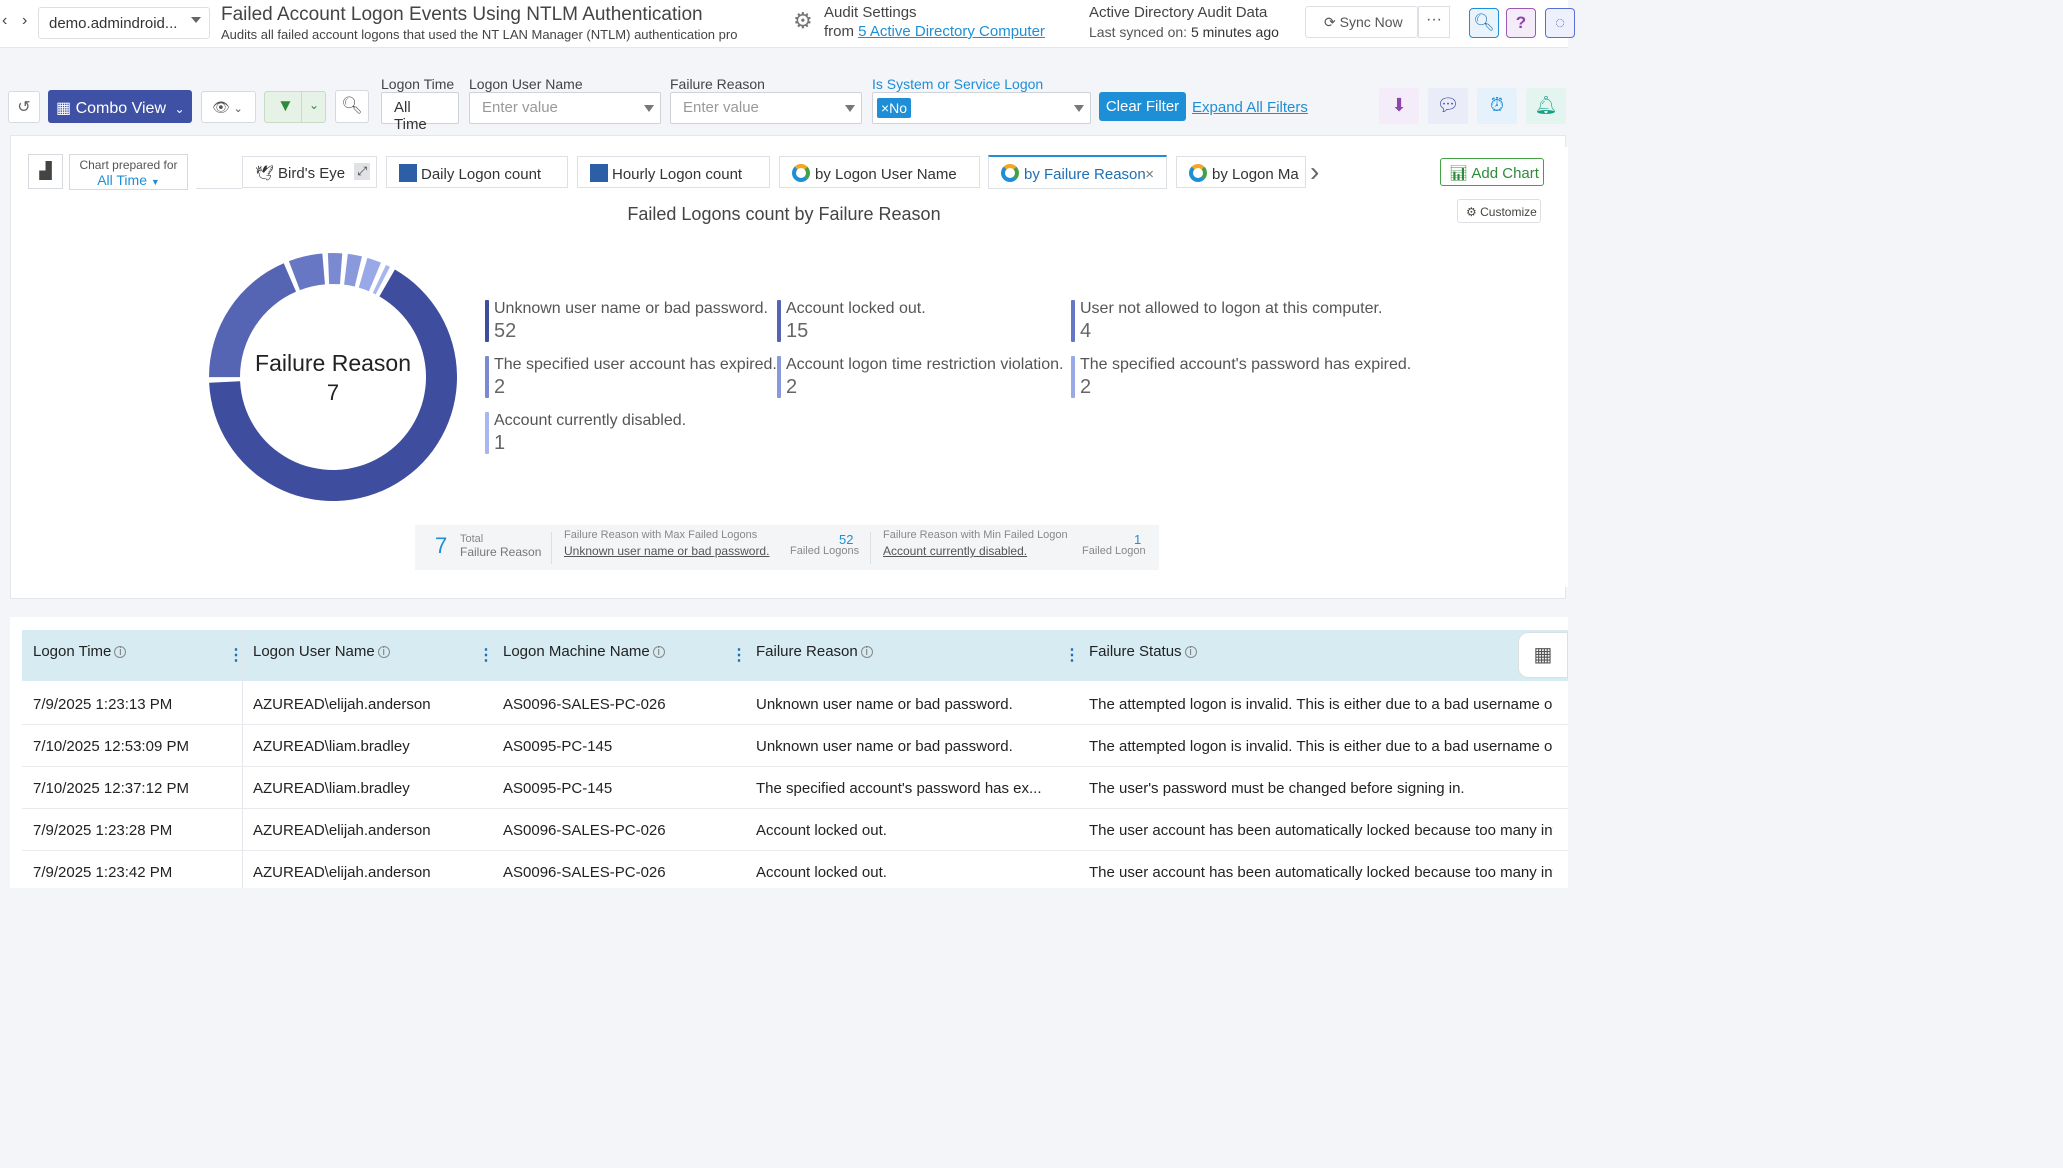  I want to click on combo-view-button: ▦ Combo View ⌄, so click(120, 106).